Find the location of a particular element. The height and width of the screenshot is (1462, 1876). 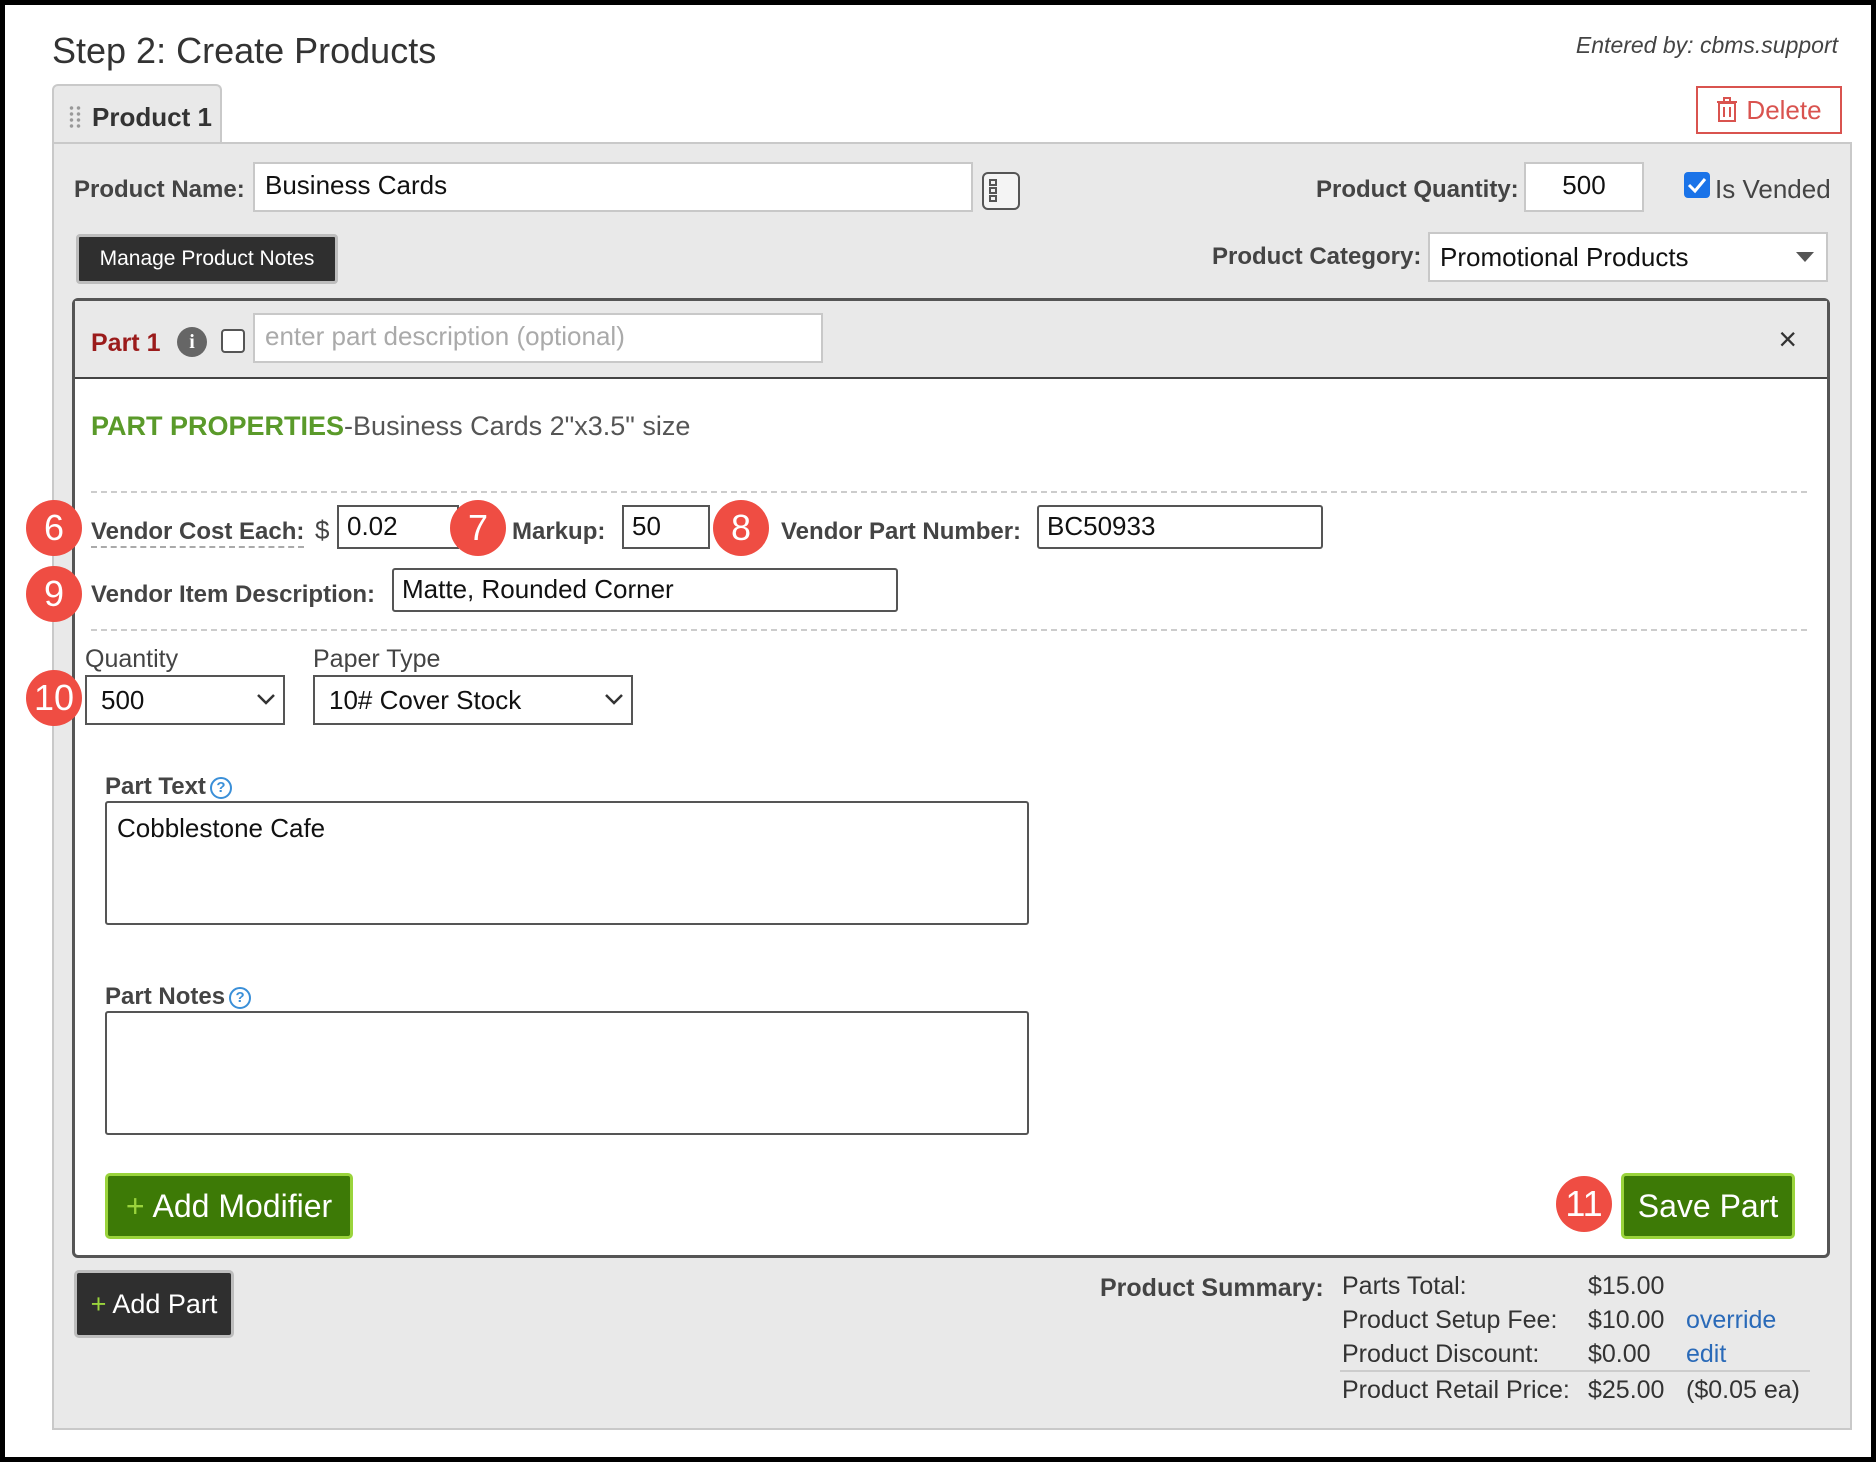

part-description-input: enter part description (optional) is located at coordinates (538, 338).